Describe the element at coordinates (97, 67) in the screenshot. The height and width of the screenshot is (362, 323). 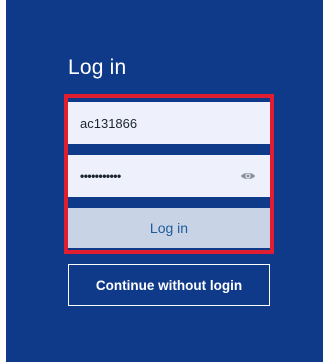
I see `login-title: Log in` at that location.